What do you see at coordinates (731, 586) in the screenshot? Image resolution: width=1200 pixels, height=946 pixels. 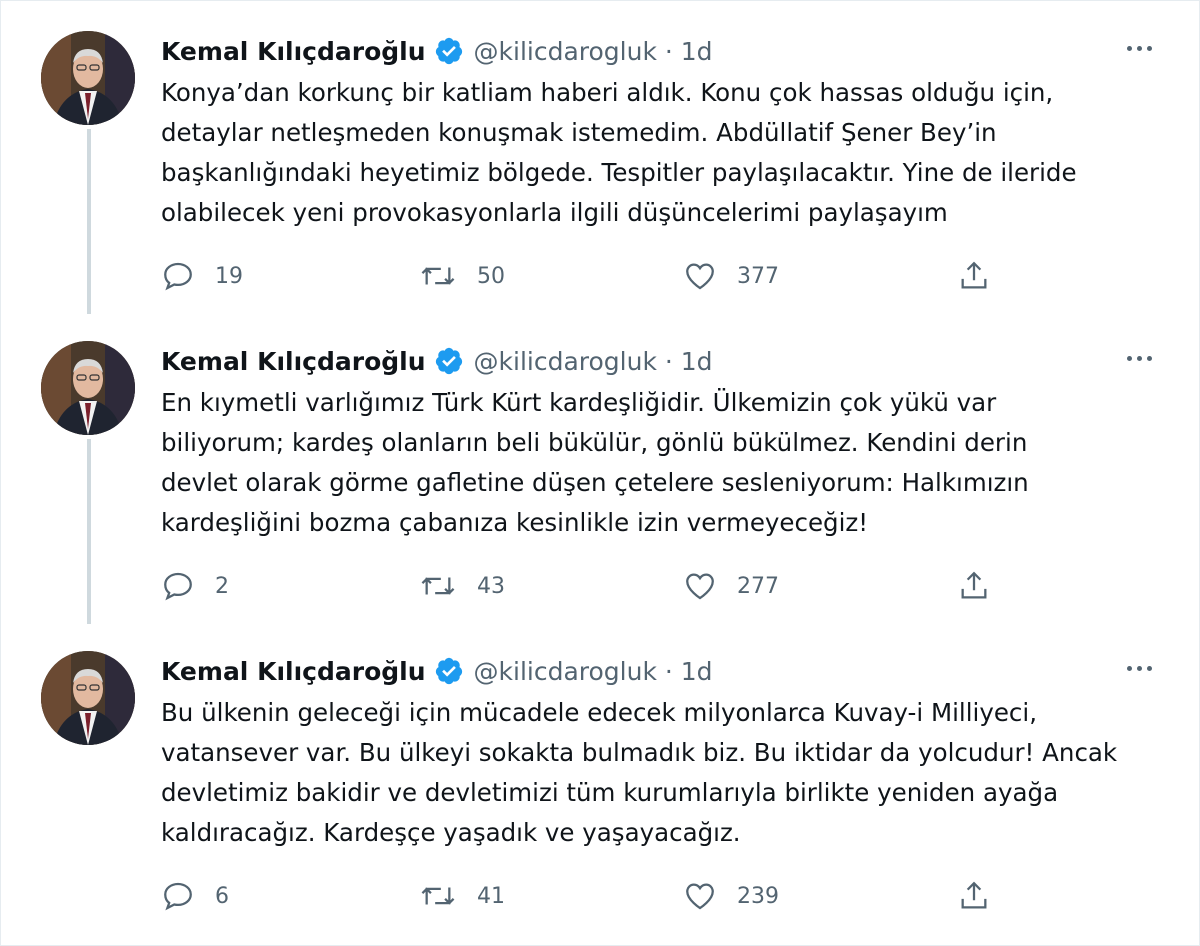 I see `like-button: 277` at bounding box center [731, 586].